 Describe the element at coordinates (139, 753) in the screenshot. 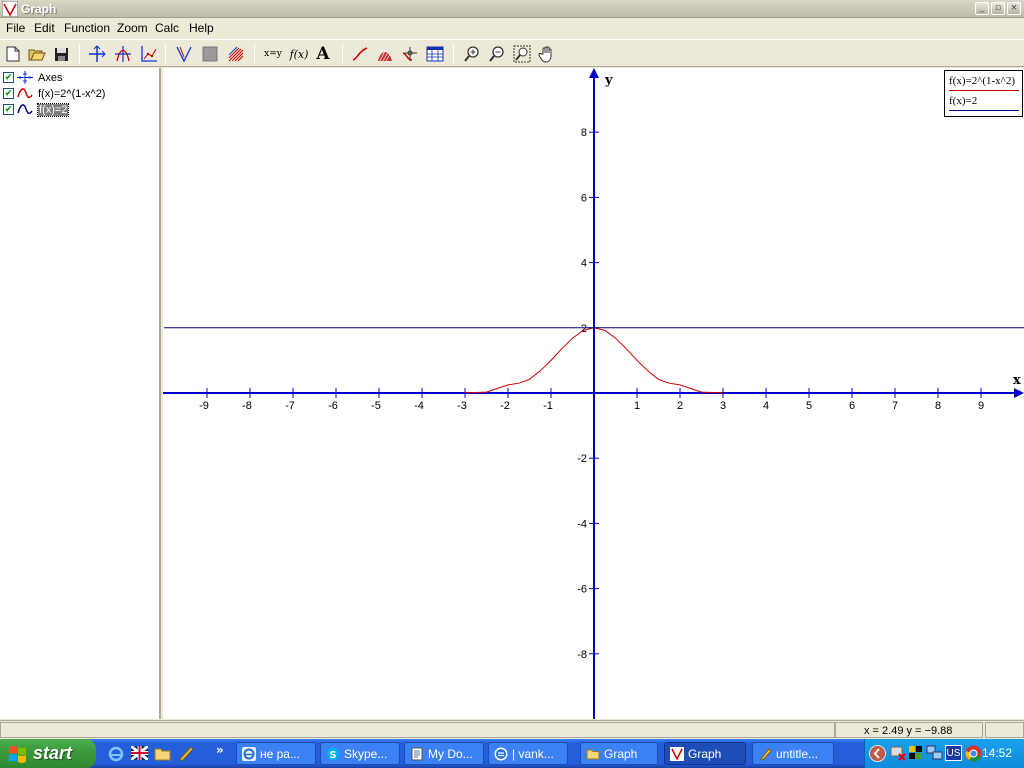

I see `uk-flag-icon` at that location.